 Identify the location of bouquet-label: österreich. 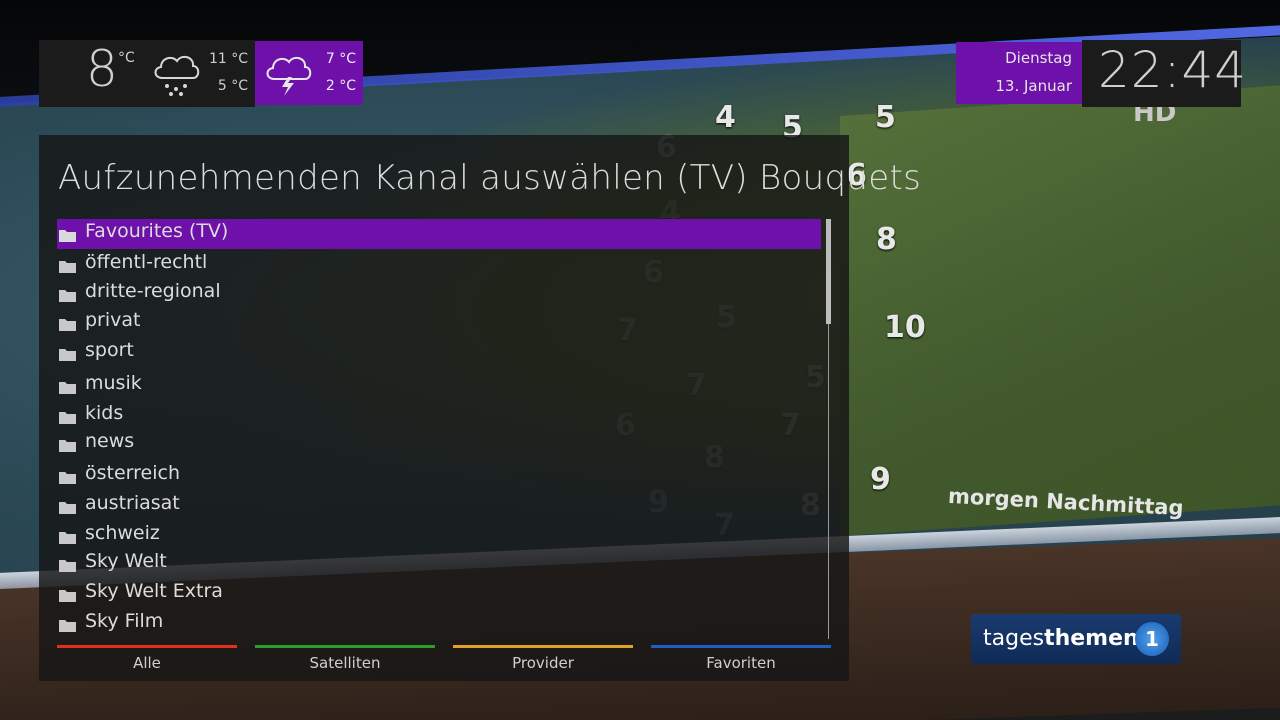
(132, 473).